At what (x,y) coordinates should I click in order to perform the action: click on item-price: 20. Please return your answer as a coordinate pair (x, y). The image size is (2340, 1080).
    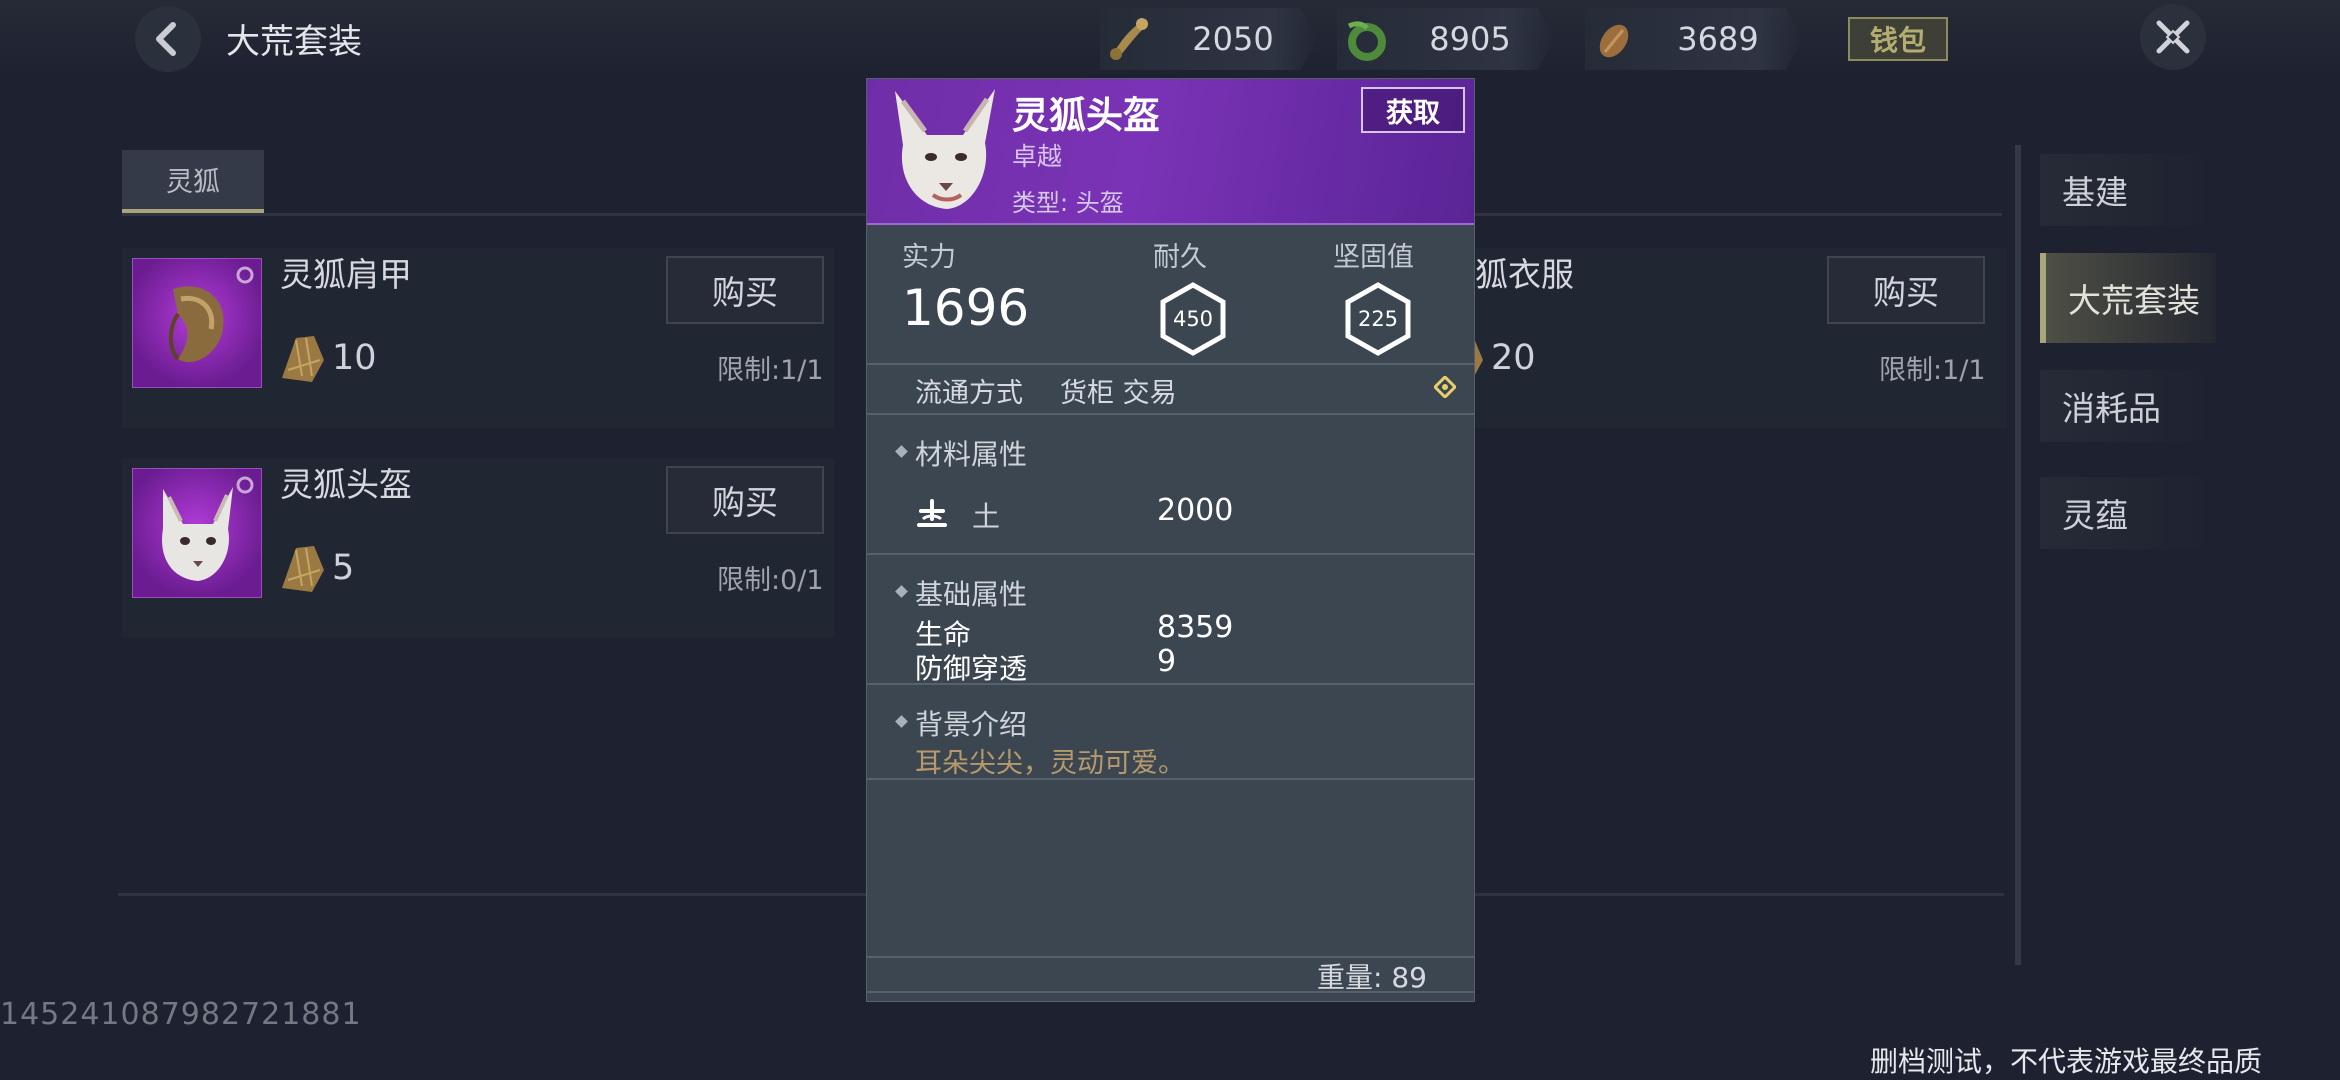
    Looking at the image, I should click on (1500, 358).